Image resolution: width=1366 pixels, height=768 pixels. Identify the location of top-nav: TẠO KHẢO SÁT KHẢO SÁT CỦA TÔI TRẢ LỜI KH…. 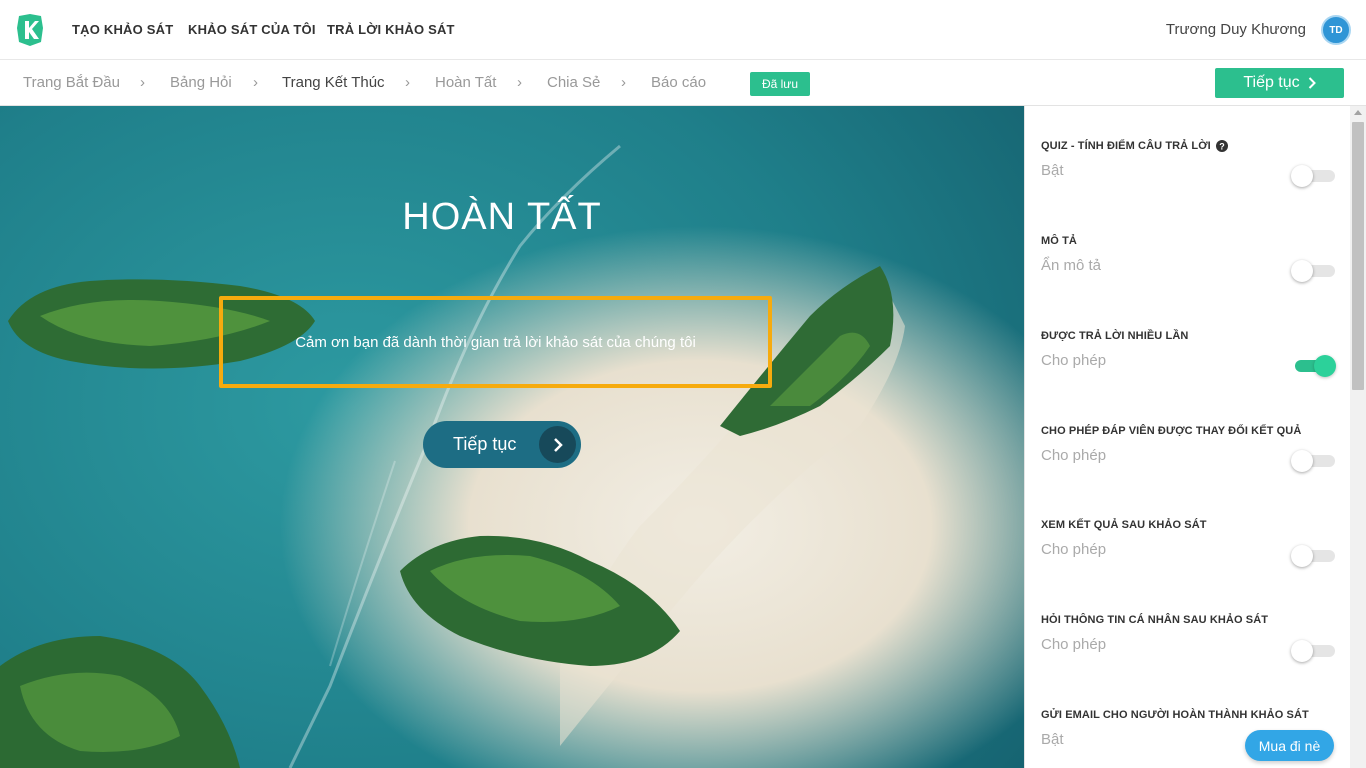
(683, 30).